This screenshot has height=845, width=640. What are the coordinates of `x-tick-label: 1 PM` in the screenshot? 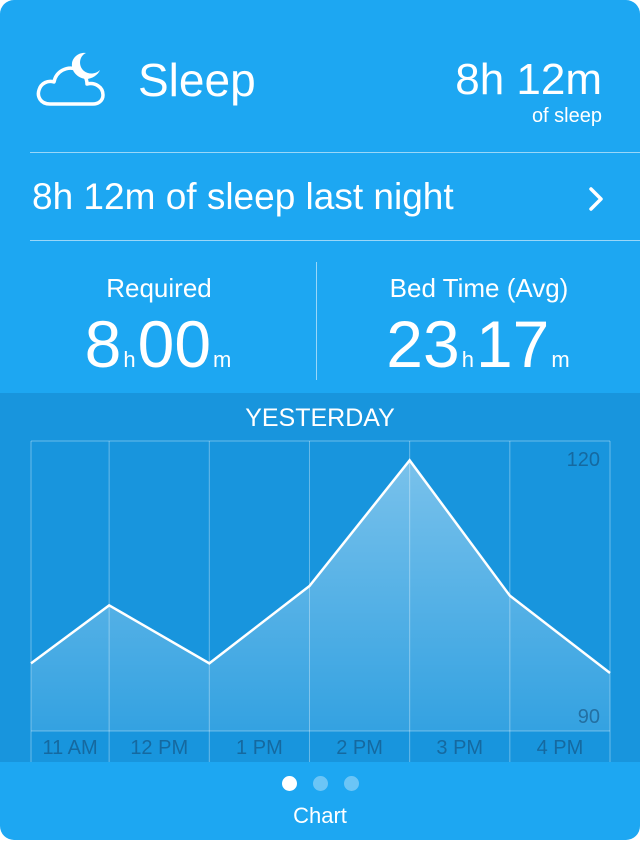 It's located at (259, 748).